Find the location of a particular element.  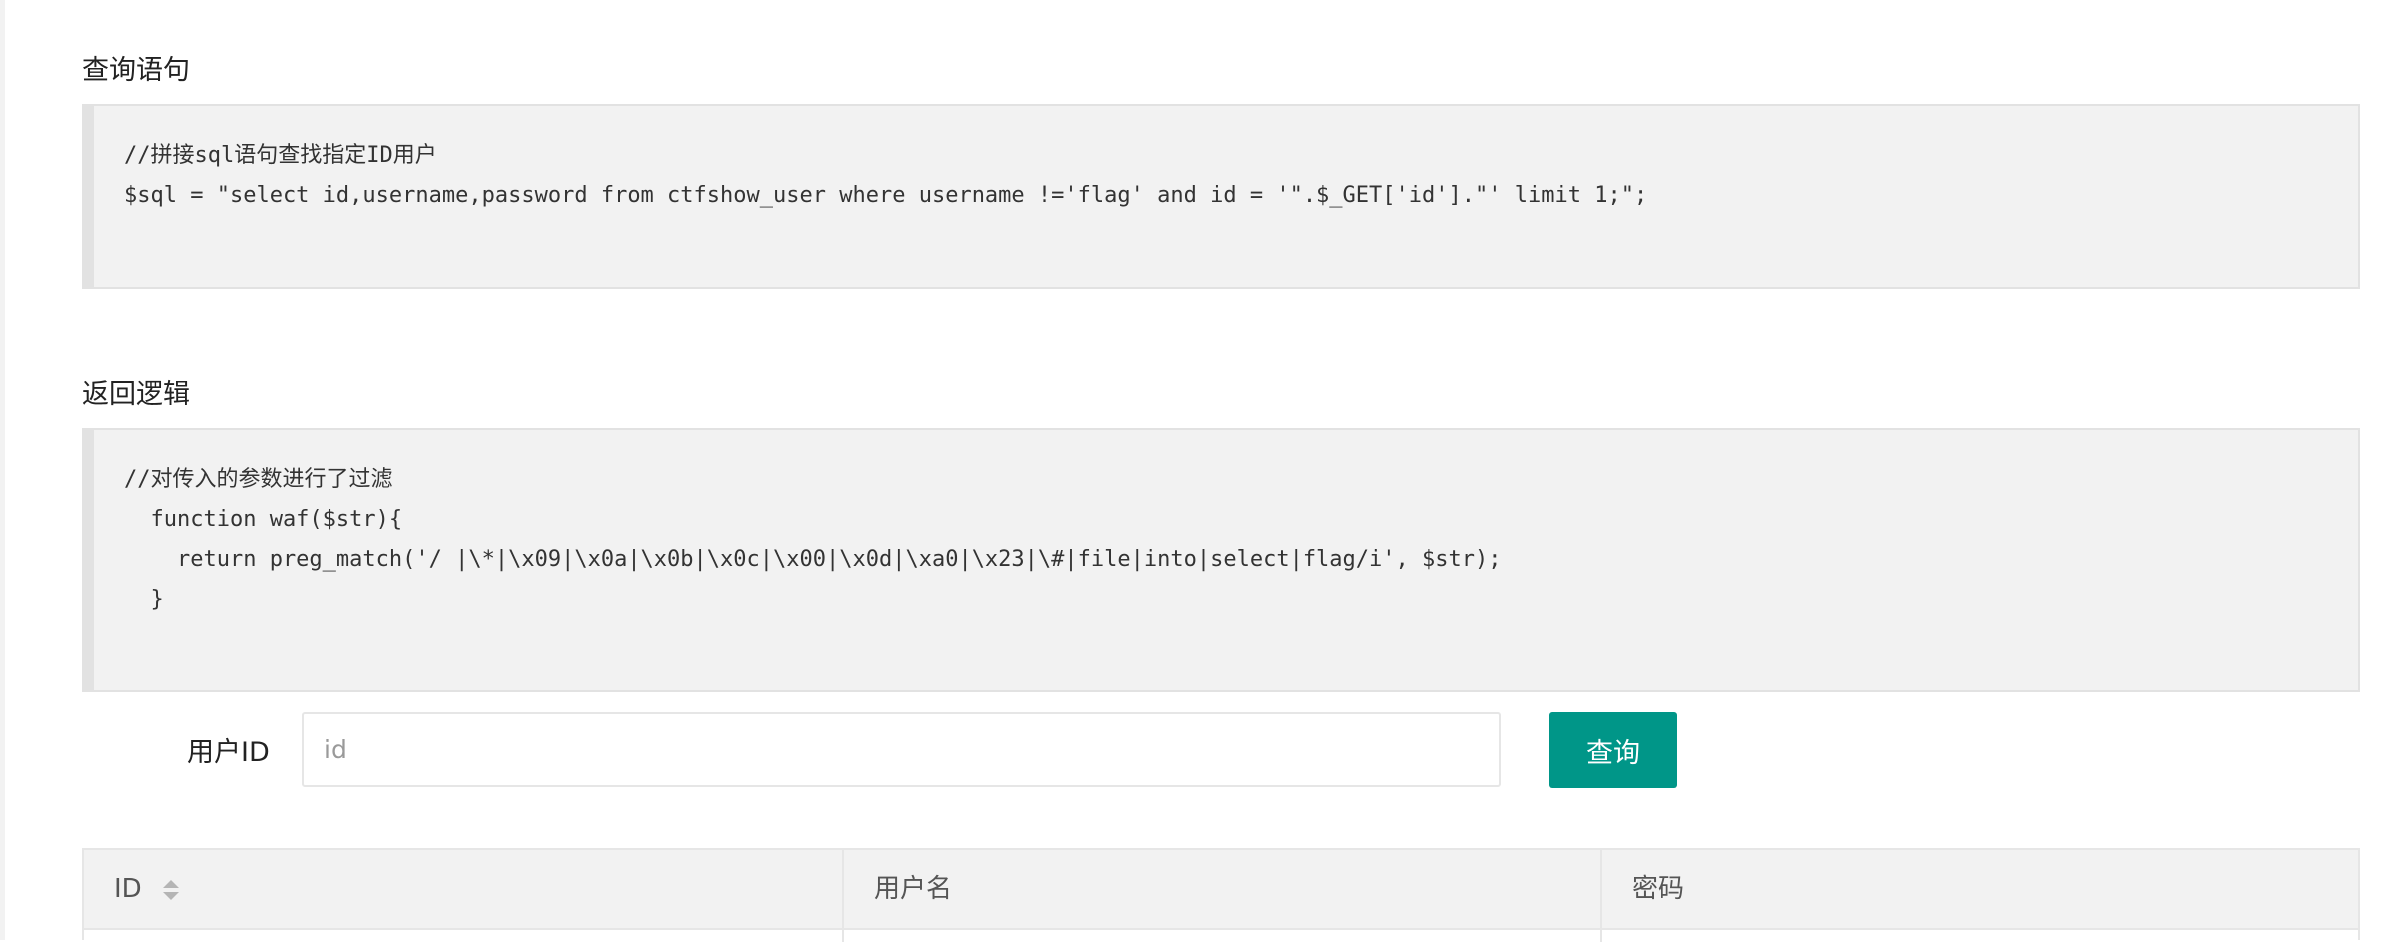

user-id-label: 用户ID is located at coordinates (228, 752).